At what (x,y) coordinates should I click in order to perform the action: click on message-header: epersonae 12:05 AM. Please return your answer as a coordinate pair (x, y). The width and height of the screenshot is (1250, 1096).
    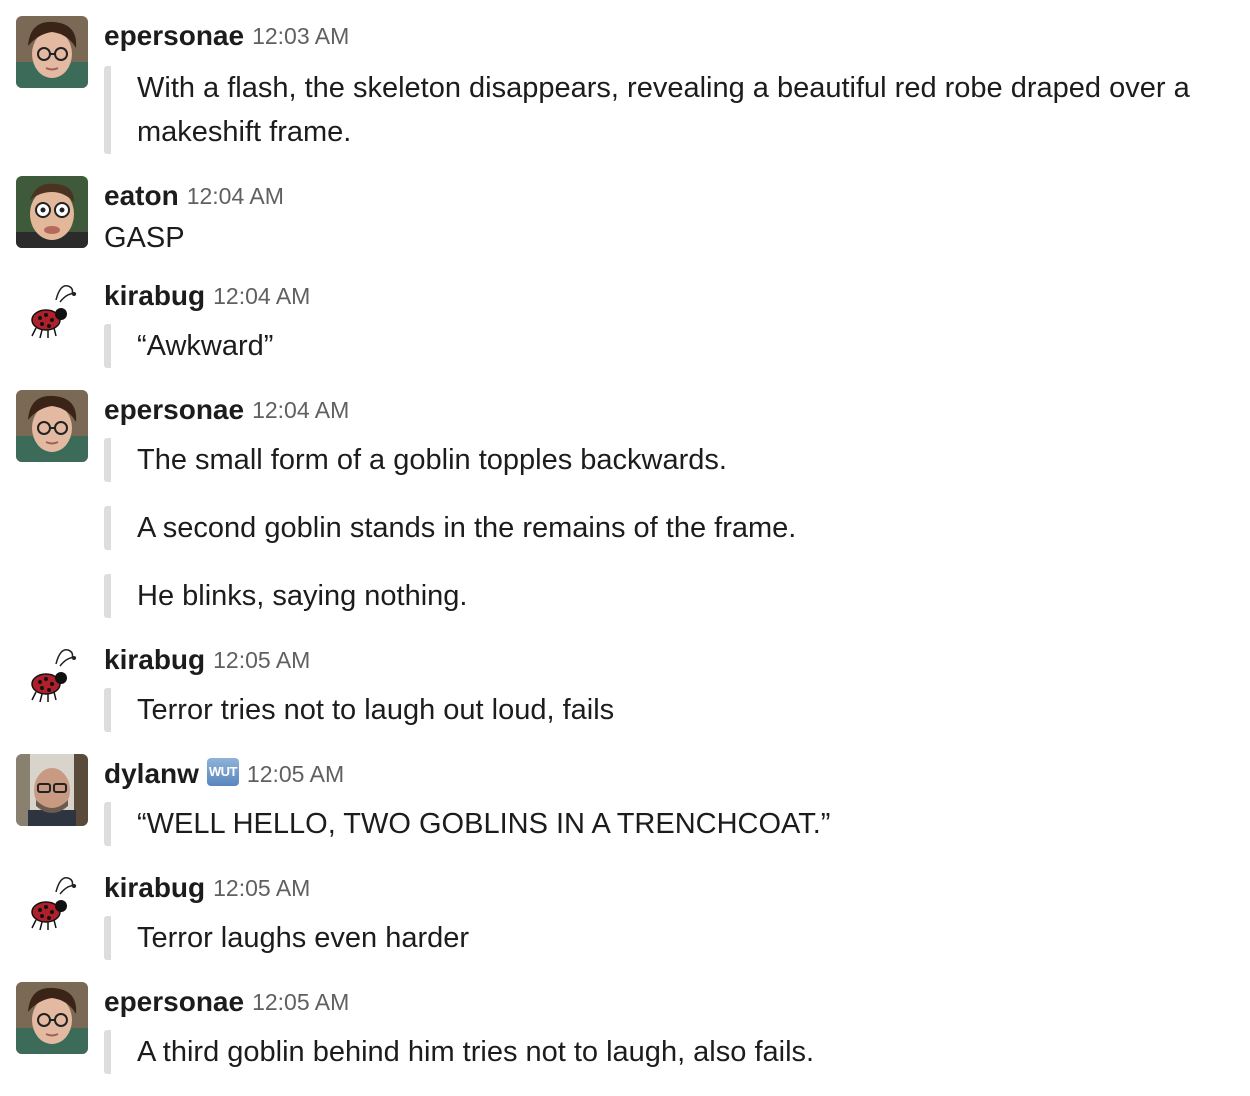
    Looking at the image, I should click on (226, 1002).